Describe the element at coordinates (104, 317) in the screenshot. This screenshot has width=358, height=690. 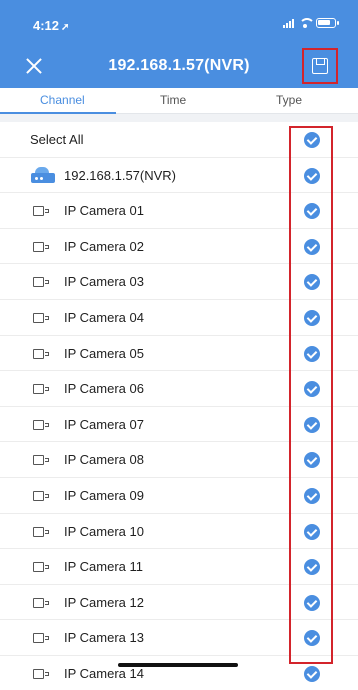
I see `camera-label: IP Camera 04` at that location.